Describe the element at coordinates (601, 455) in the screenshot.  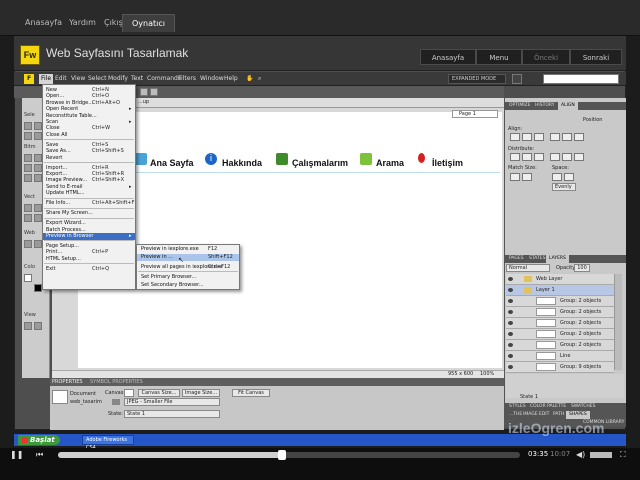
I see `volume-slider` at that location.